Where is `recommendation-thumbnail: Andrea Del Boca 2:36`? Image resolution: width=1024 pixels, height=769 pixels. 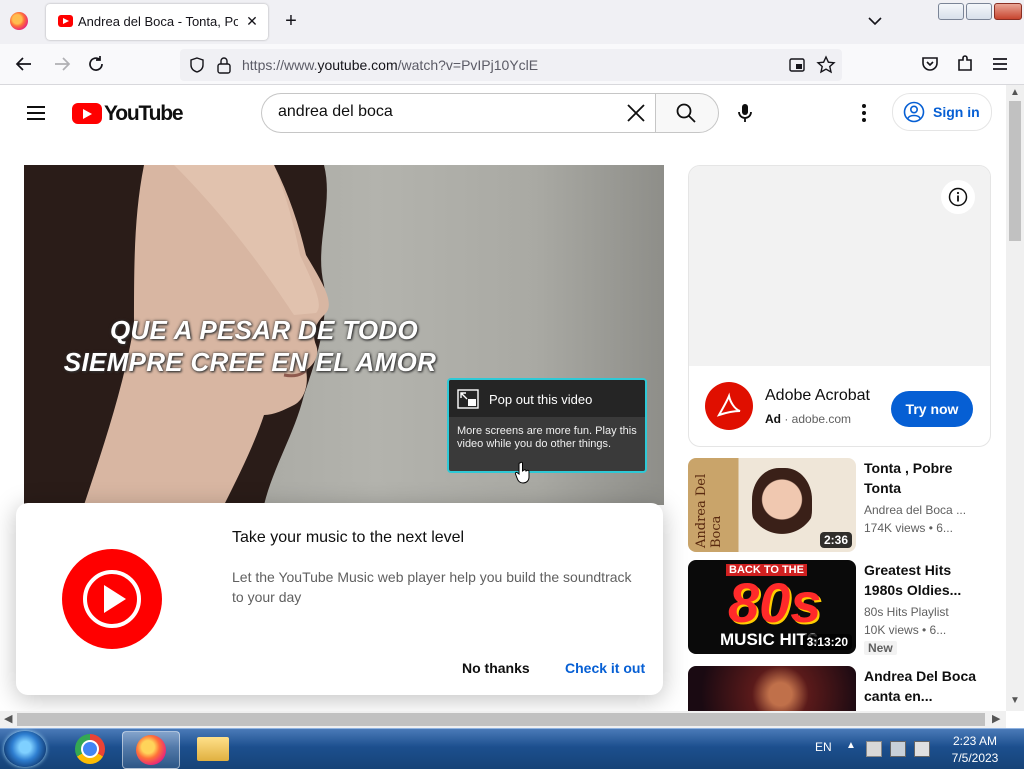 recommendation-thumbnail: Andrea Del Boca 2:36 is located at coordinates (772, 505).